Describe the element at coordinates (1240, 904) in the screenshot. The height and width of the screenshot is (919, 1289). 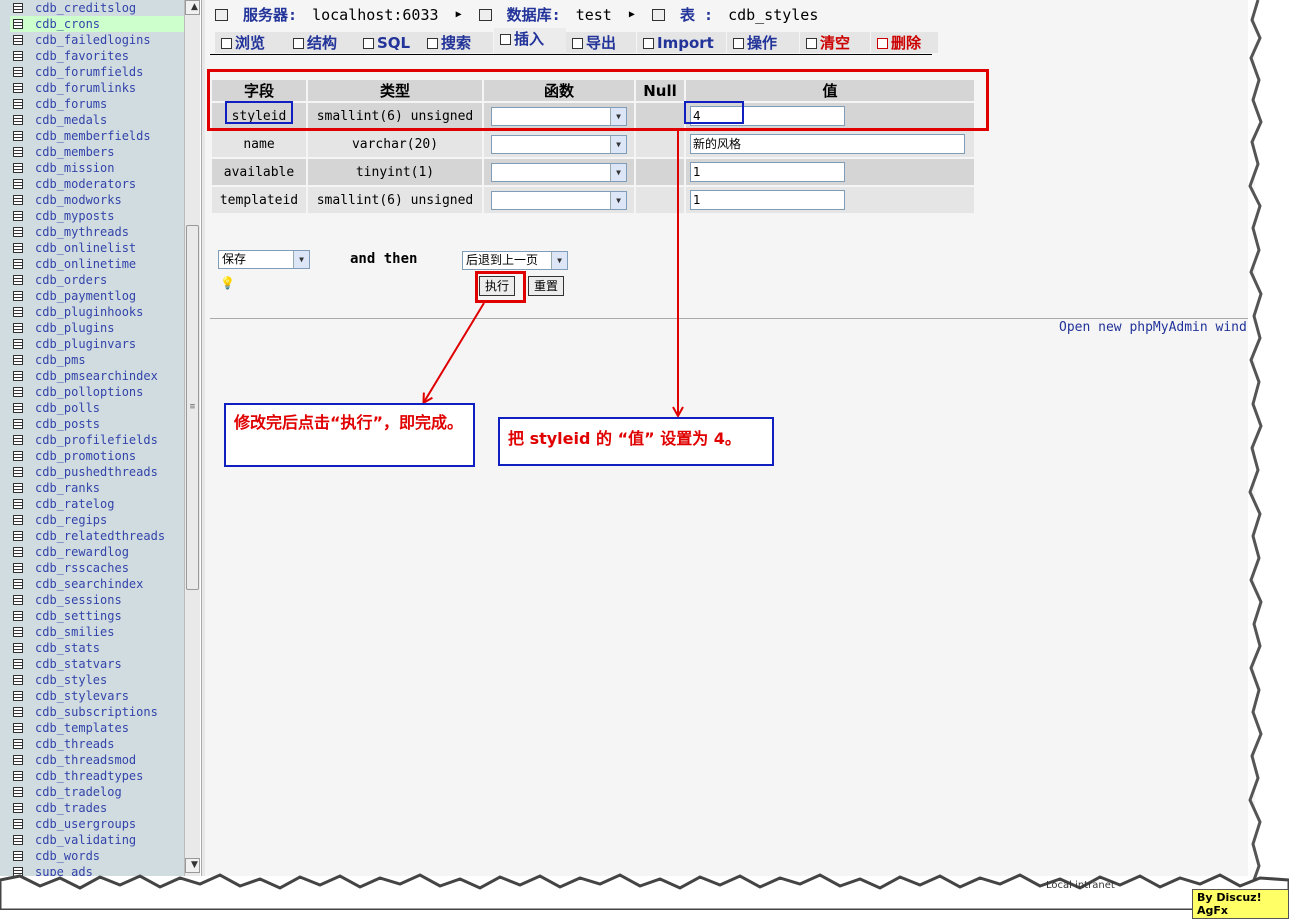
I see `watermark-byline: By Discuz! AgFx` at that location.